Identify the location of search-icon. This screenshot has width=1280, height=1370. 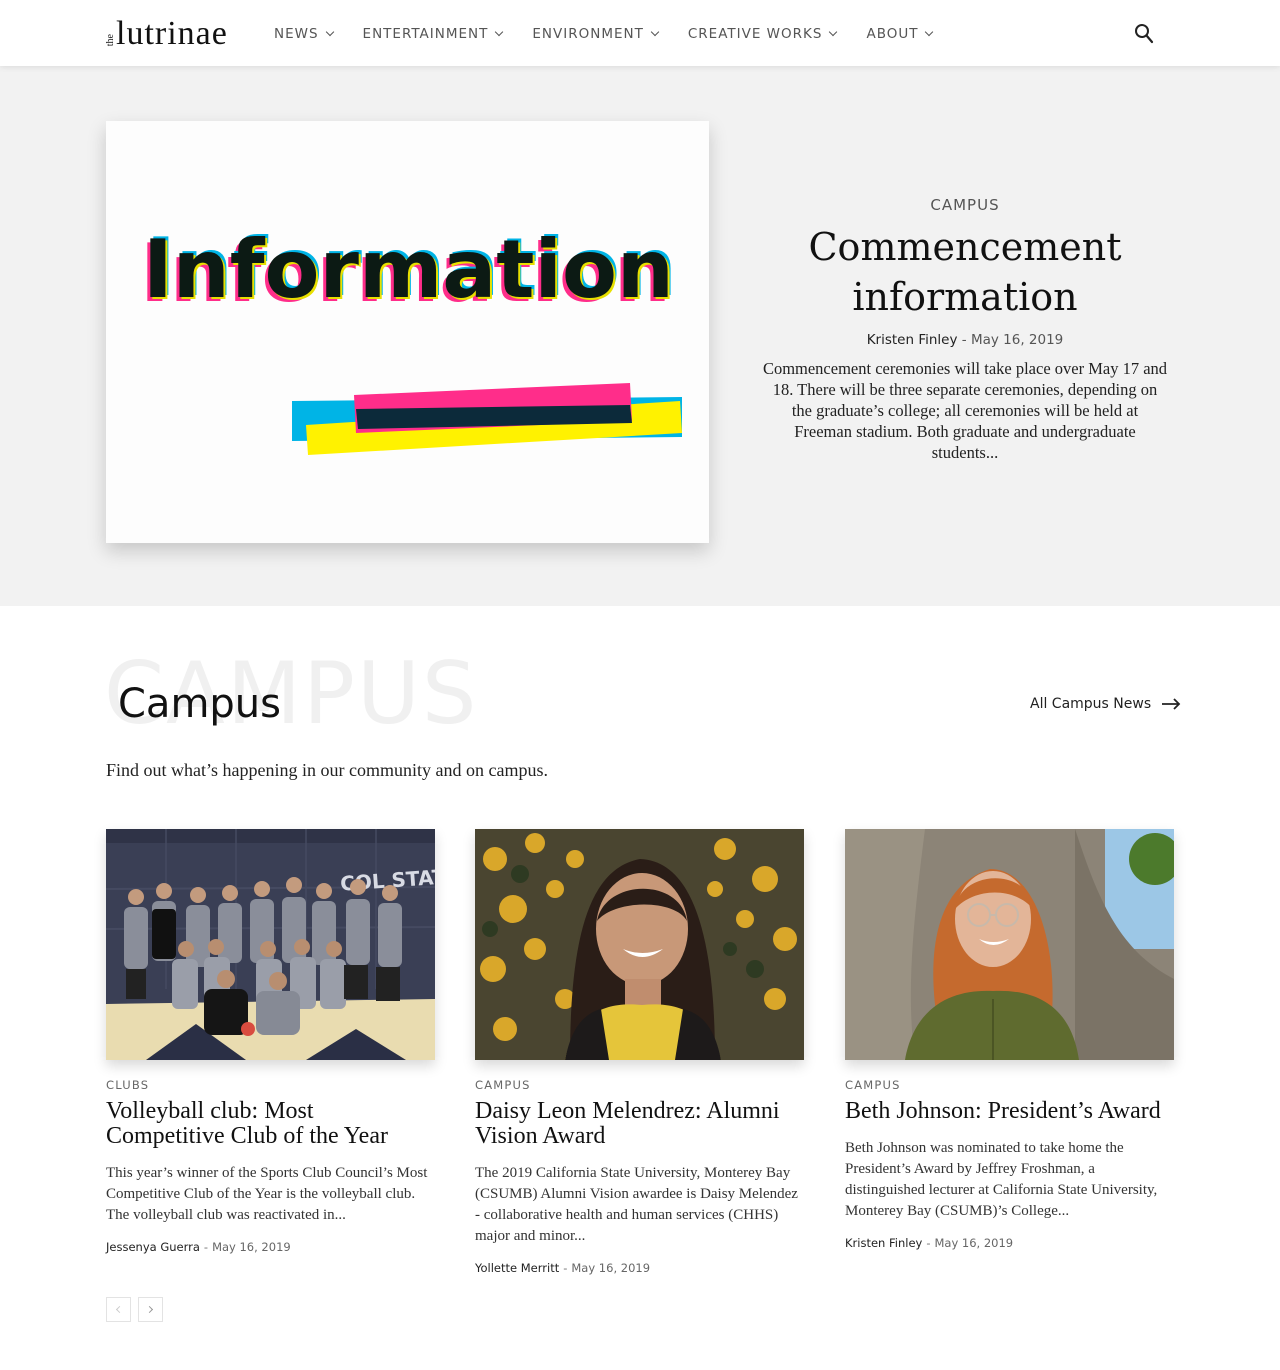
(1144, 34).